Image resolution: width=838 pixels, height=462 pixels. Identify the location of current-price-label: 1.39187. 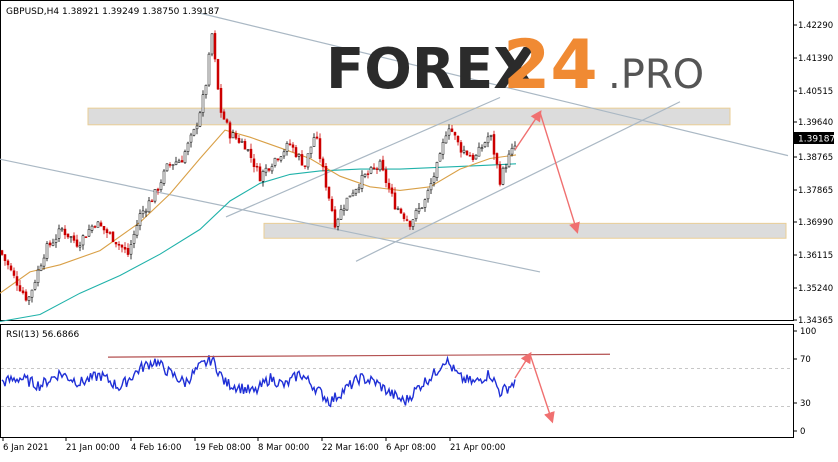
(816, 140).